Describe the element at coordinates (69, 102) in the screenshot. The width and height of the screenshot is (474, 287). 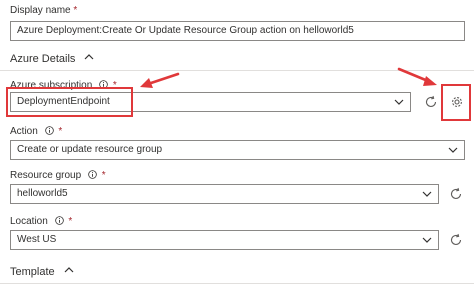
I see `subscription-highlight-box` at that location.